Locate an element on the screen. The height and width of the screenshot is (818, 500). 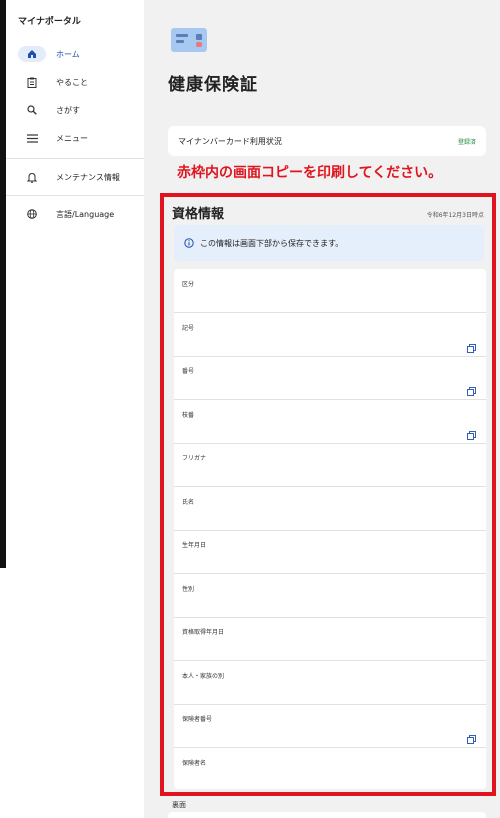
field-row: 氏名 is located at coordinates (330, 509).